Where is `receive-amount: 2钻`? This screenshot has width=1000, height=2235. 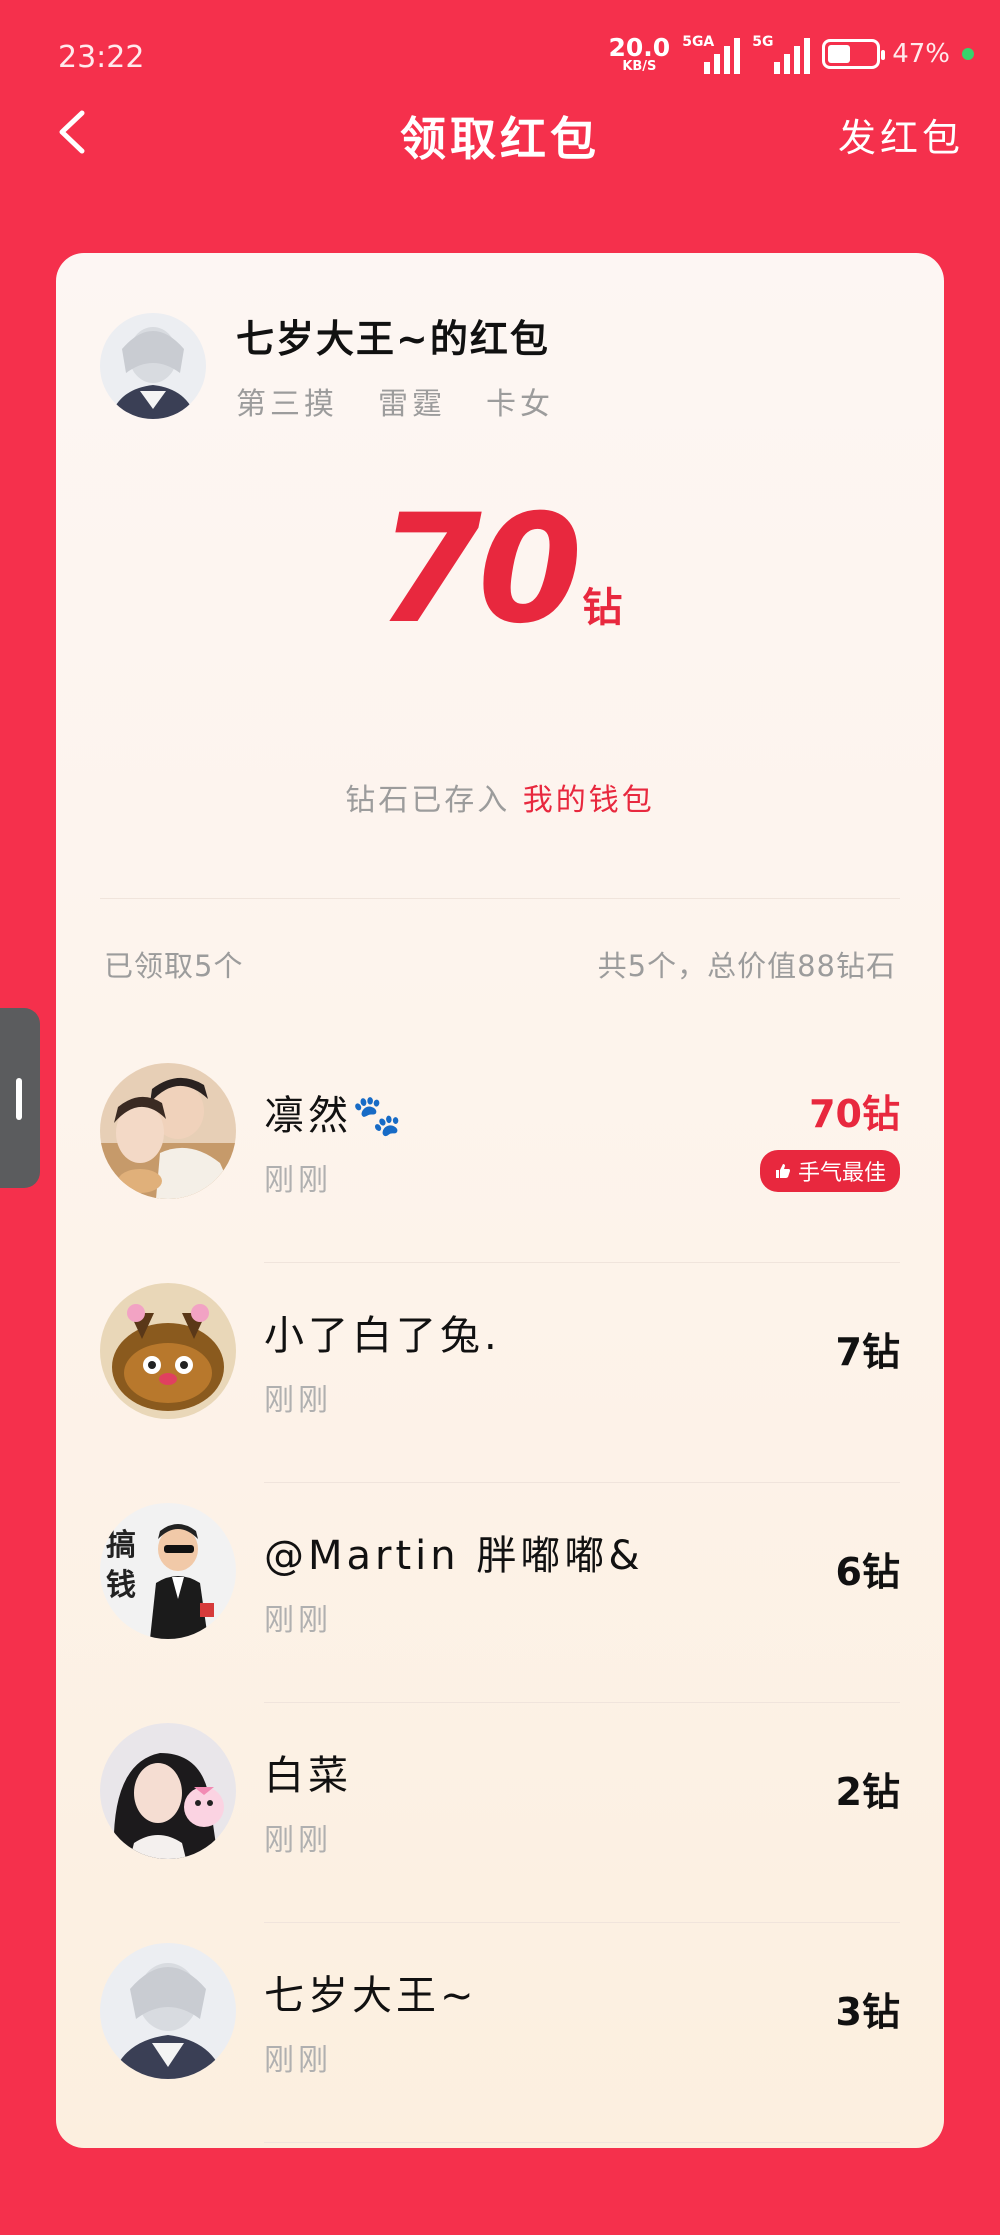 receive-amount: 2钻 is located at coordinates (867, 1792).